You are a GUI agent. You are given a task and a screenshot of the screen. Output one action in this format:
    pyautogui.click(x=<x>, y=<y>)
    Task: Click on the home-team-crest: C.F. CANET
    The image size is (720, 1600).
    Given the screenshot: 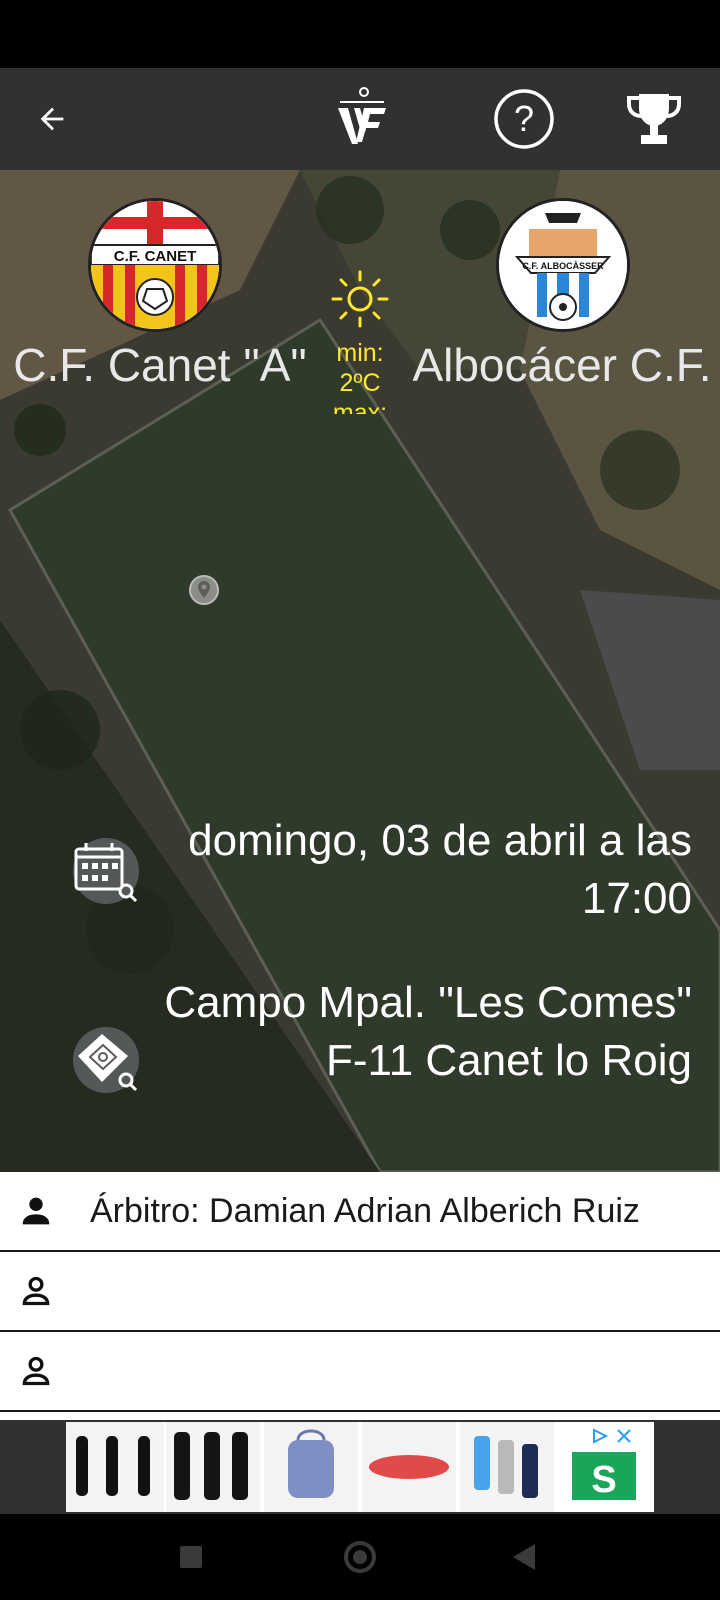 What is the action you would take?
    pyautogui.click(x=155, y=265)
    